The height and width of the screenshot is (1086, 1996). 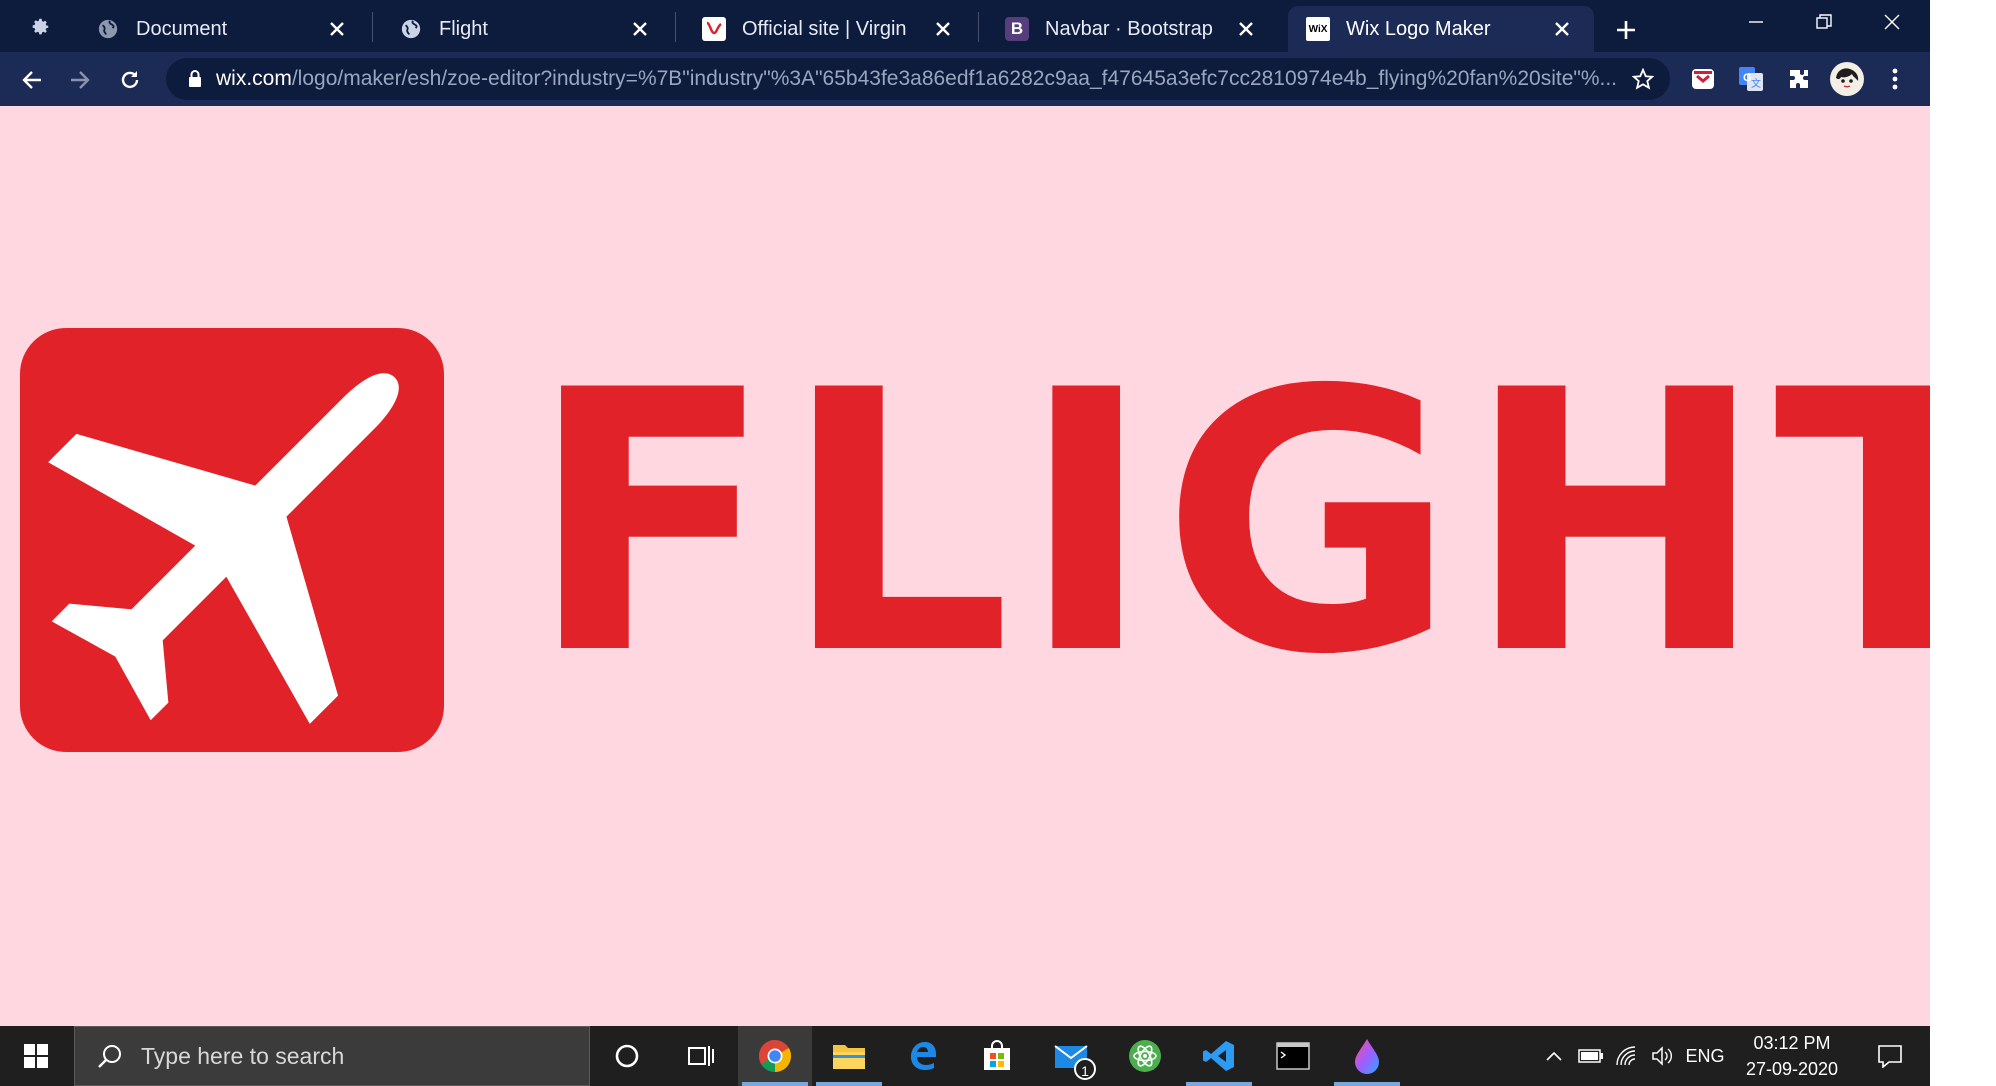 I want to click on forward-button, so click(x=80, y=80).